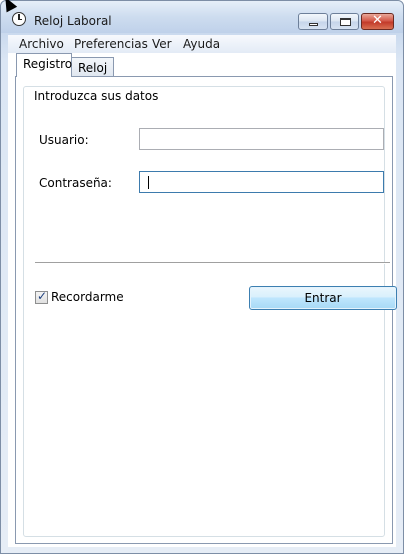 The height and width of the screenshot is (556, 406). What do you see at coordinates (148, 182) in the screenshot?
I see `text-caret` at bounding box center [148, 182].